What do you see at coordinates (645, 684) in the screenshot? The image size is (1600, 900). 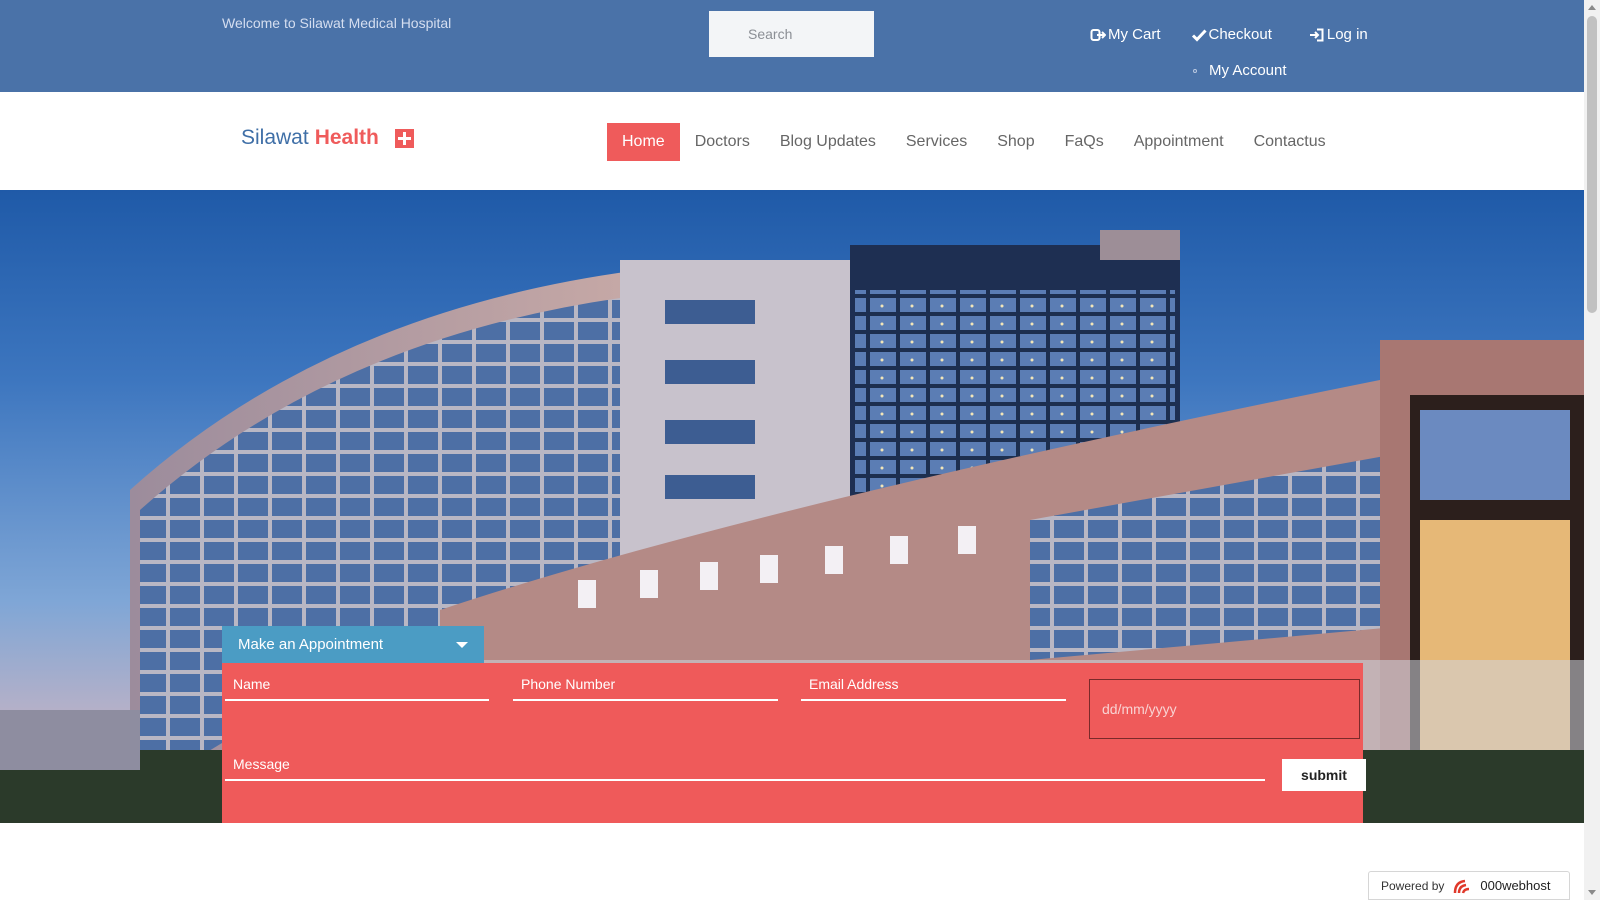 I see `phone-number-input` at bounding box center [645, 684].